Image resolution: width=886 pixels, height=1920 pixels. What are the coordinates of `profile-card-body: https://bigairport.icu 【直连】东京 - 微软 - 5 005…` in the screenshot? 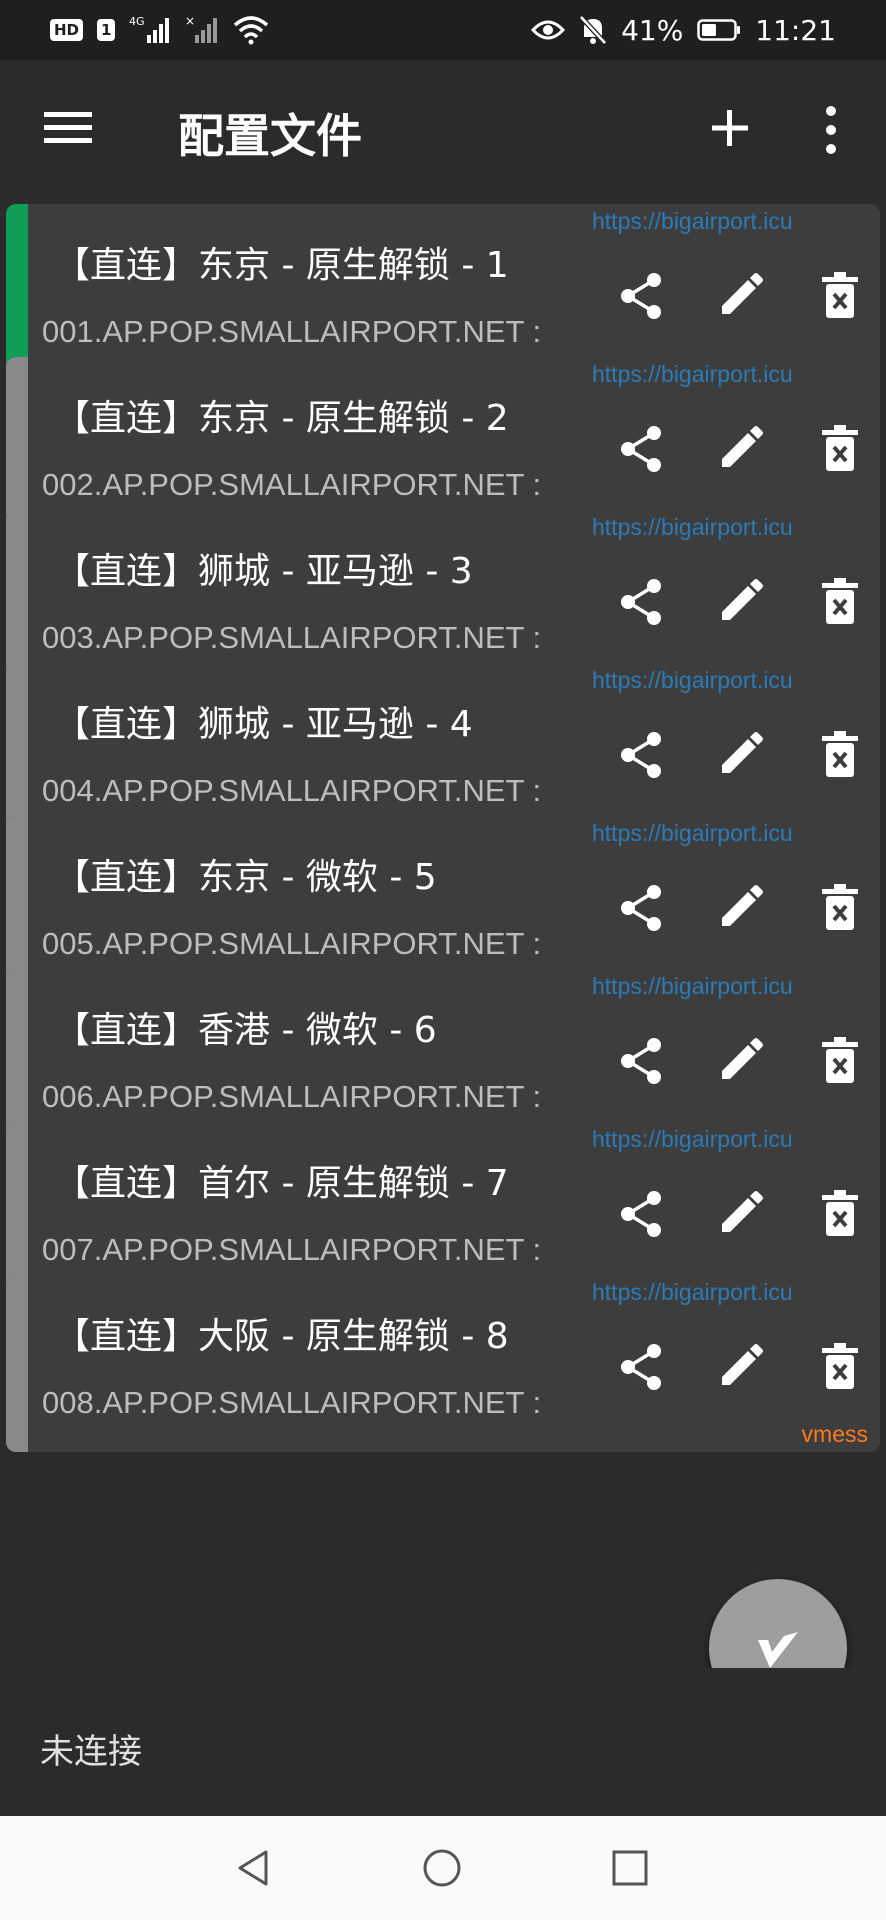 It's located at (454, 904).